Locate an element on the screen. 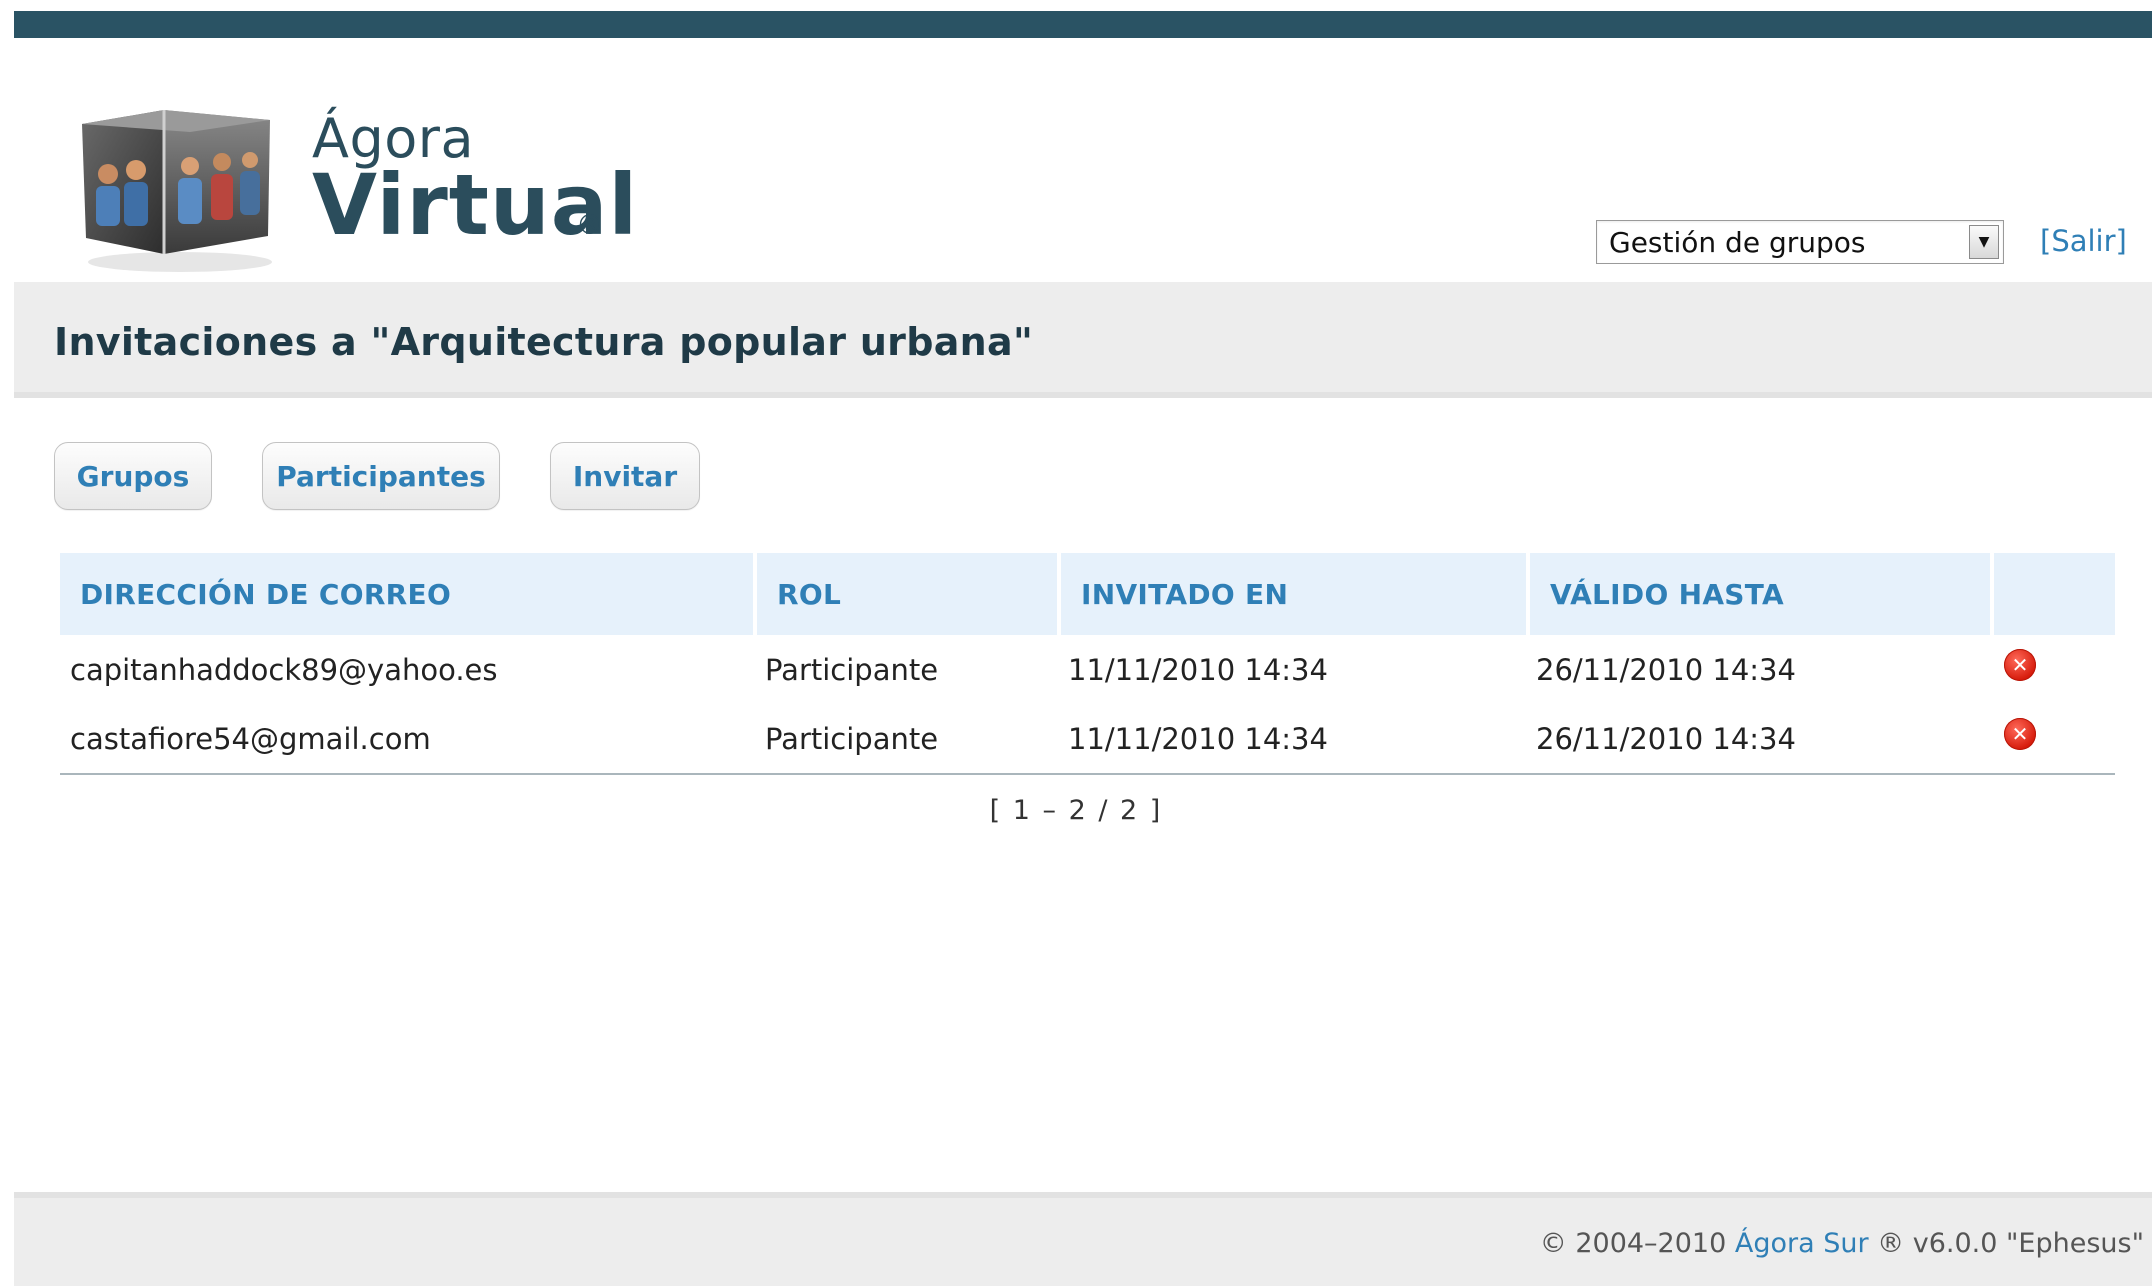 The height and width of the screenshot is (1286, 2152). footer-copyright: © 2004–2010 is located at coordinates (1637, 1243).